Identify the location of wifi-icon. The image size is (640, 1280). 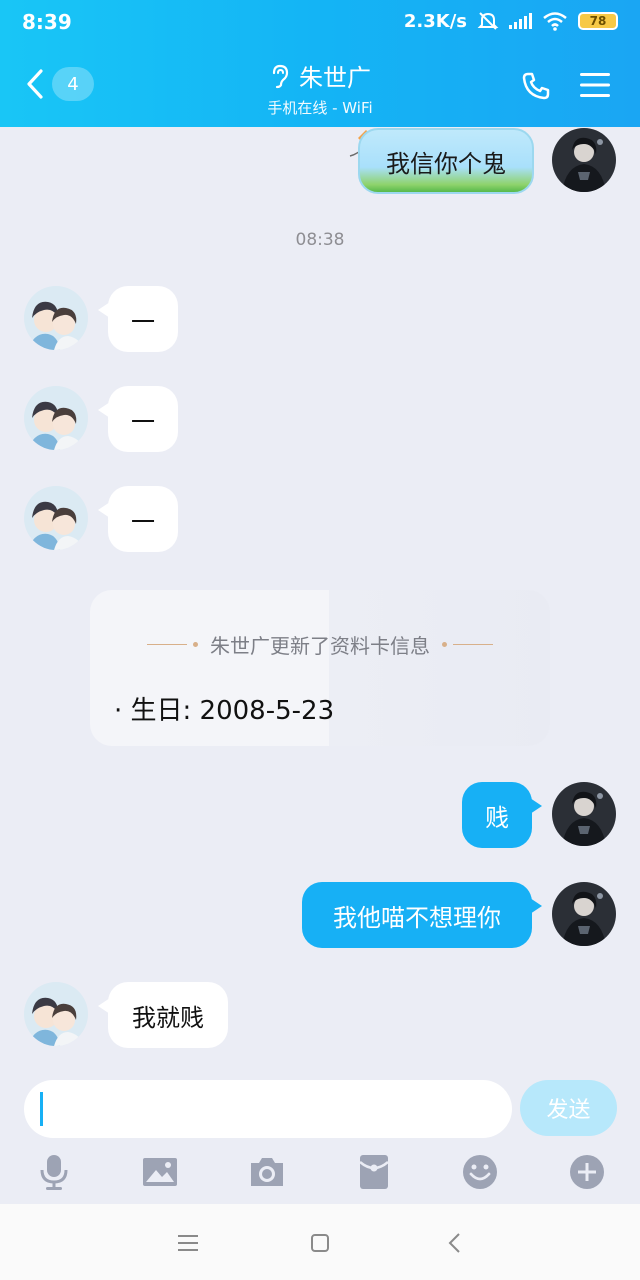
(555, 21).